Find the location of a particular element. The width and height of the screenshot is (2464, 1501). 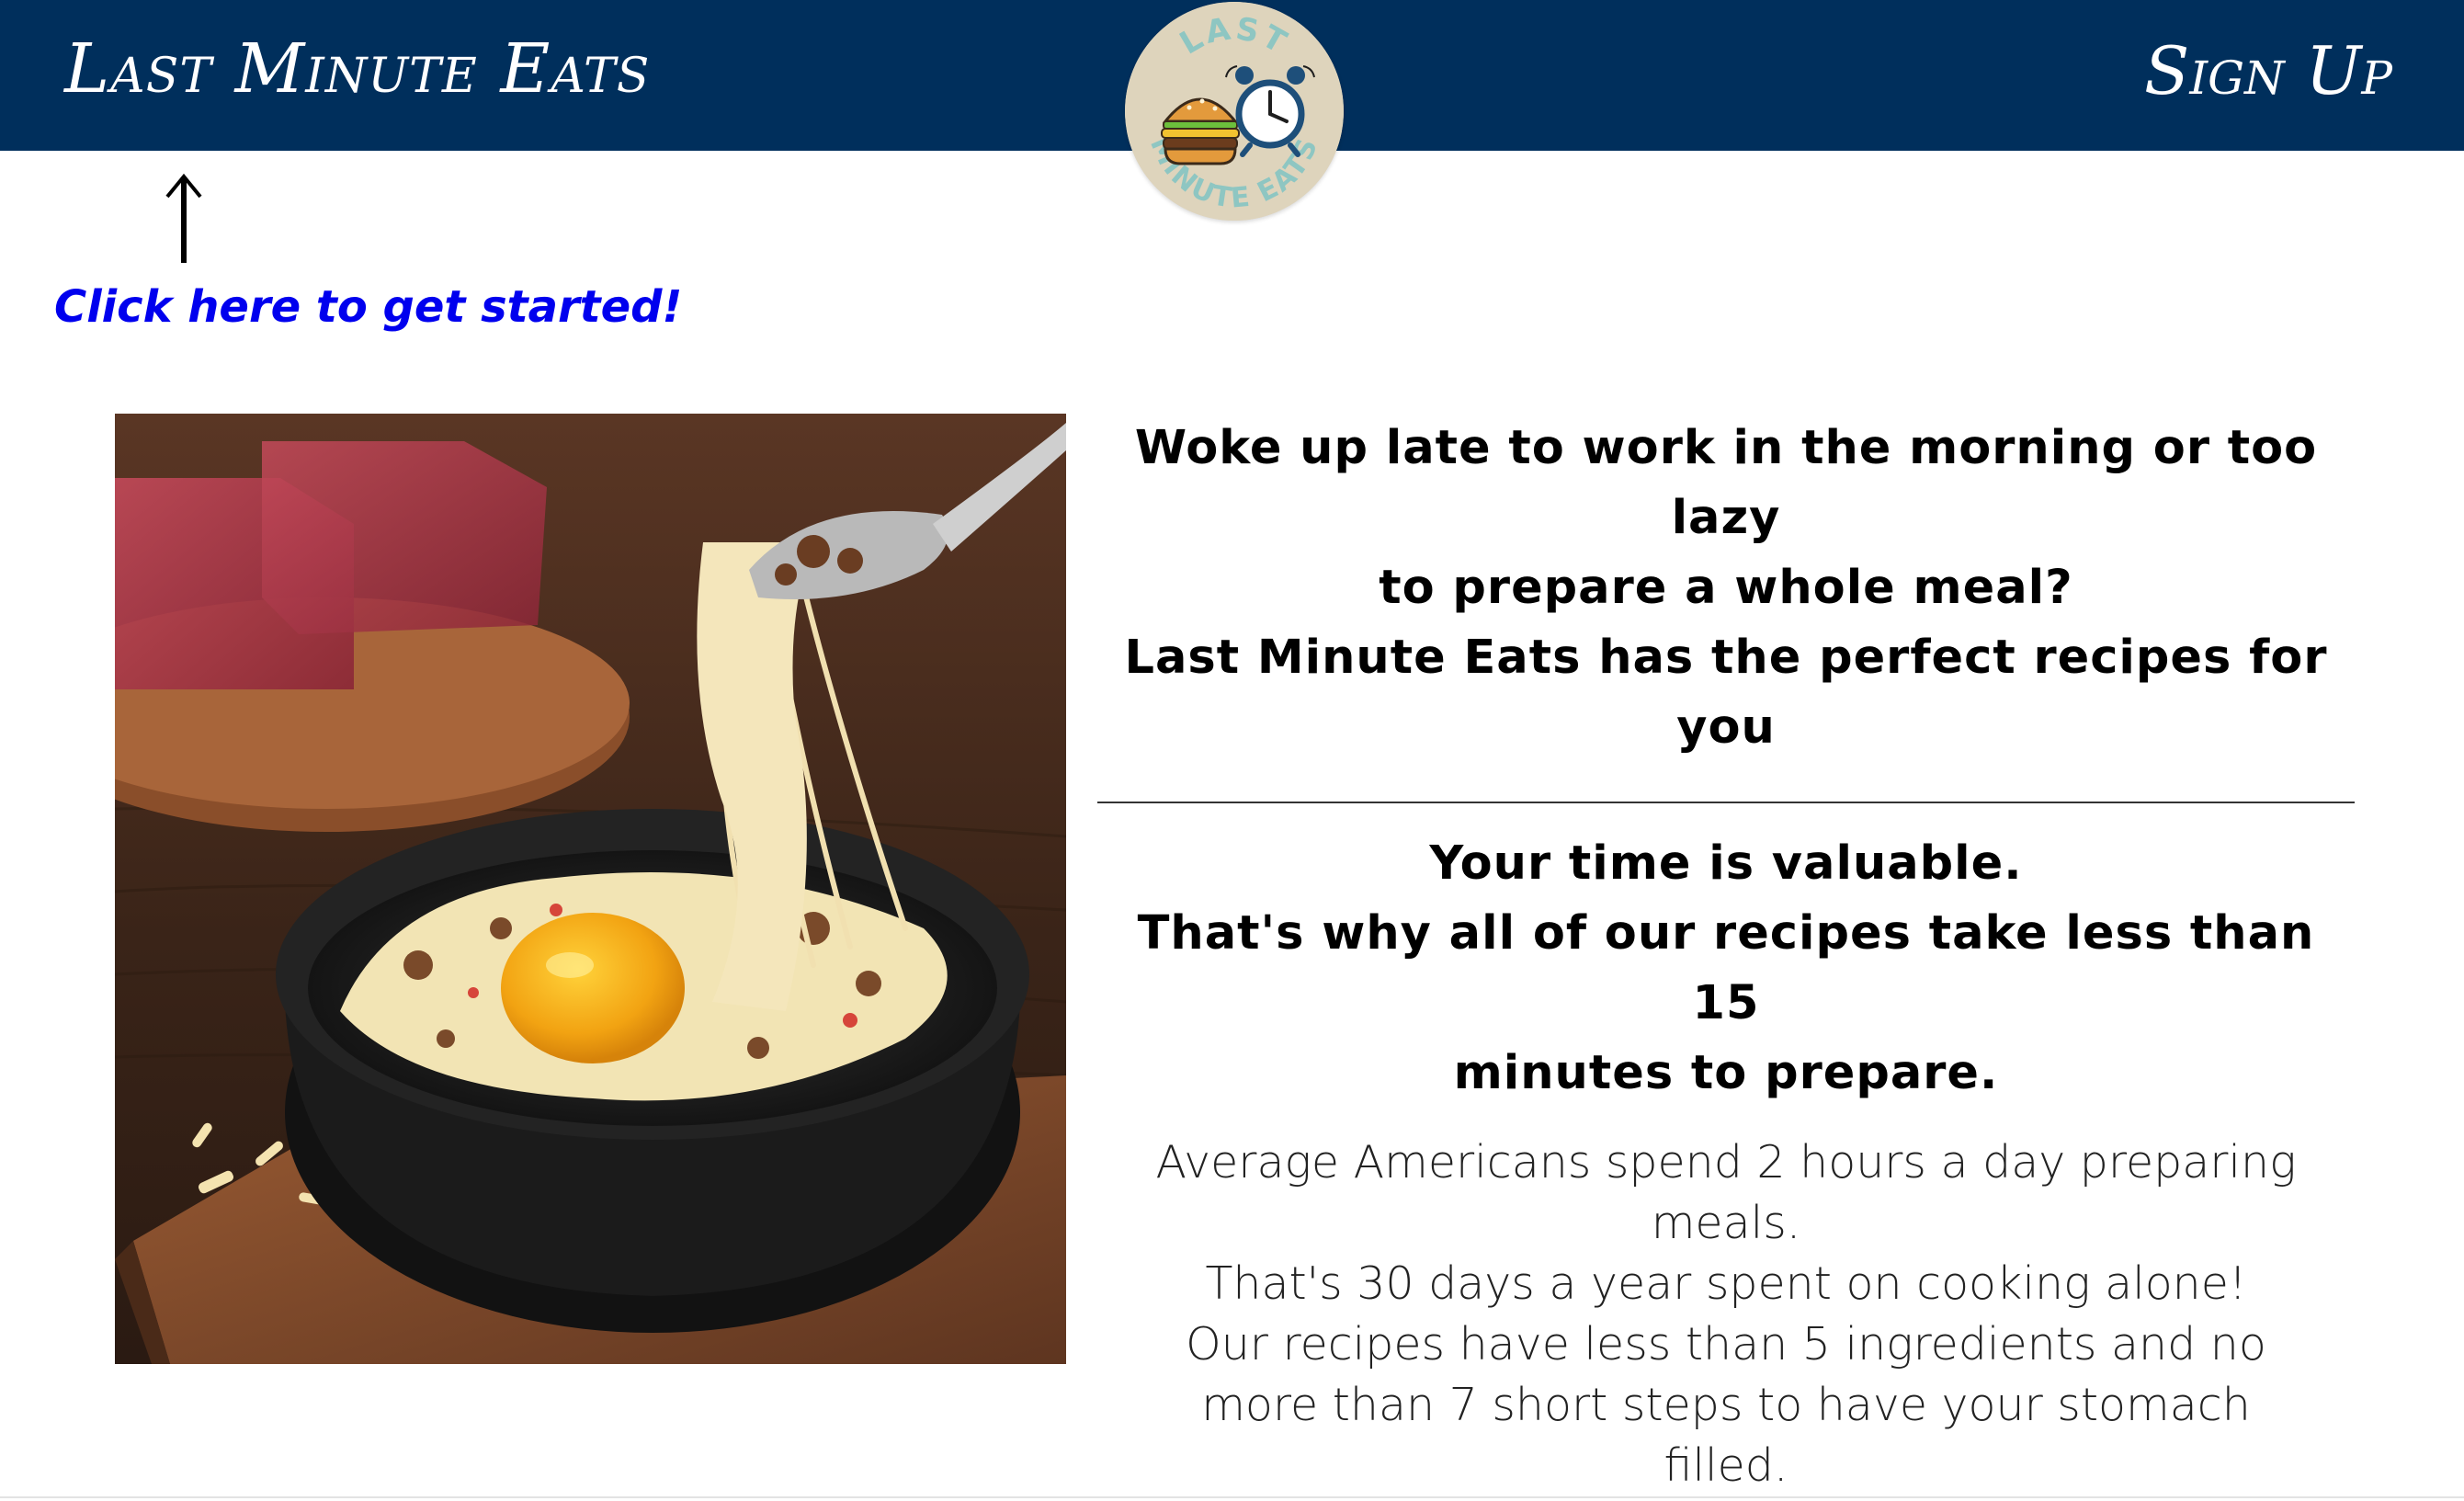

site-logo: LAST MINUTE EATS is located at coordinates (1234, 111).